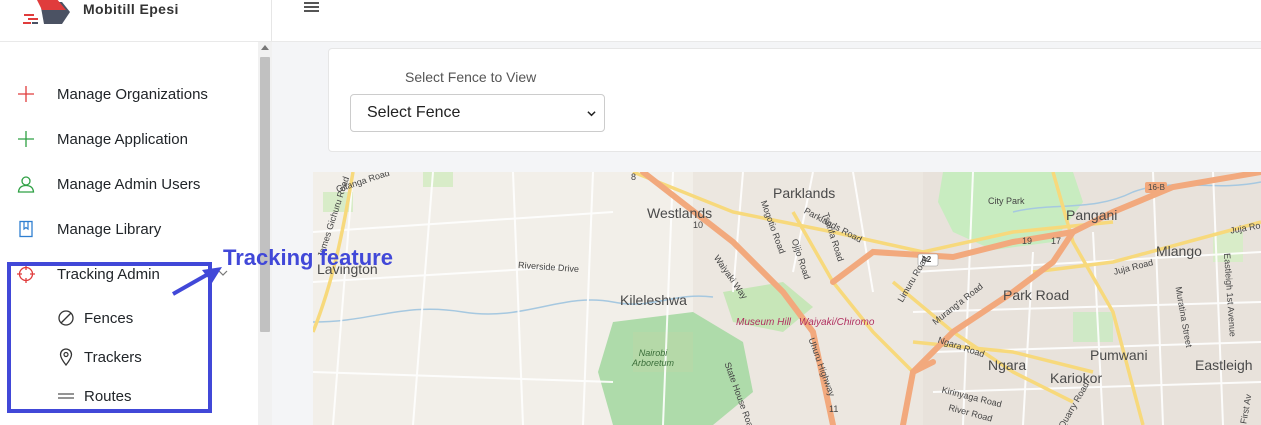  Describe the element at coordinates (265, 194) in the screenshot. I see `scrollbar-thumb` at that location.